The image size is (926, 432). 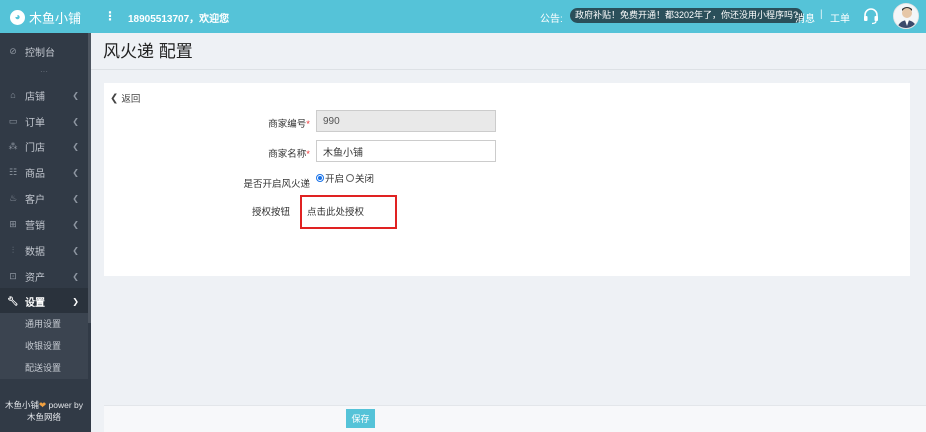 What do you see at coordinates (13, 197) in the screenshot?
I see `customer-icon: ♨` at bounding box center [13, 197].